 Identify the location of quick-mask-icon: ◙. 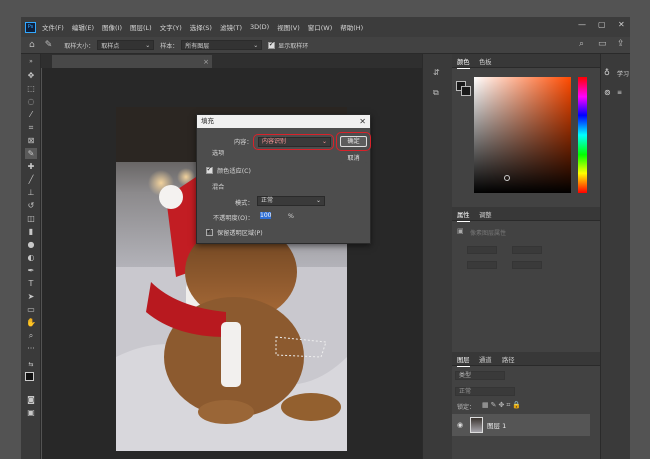
(31, 399).